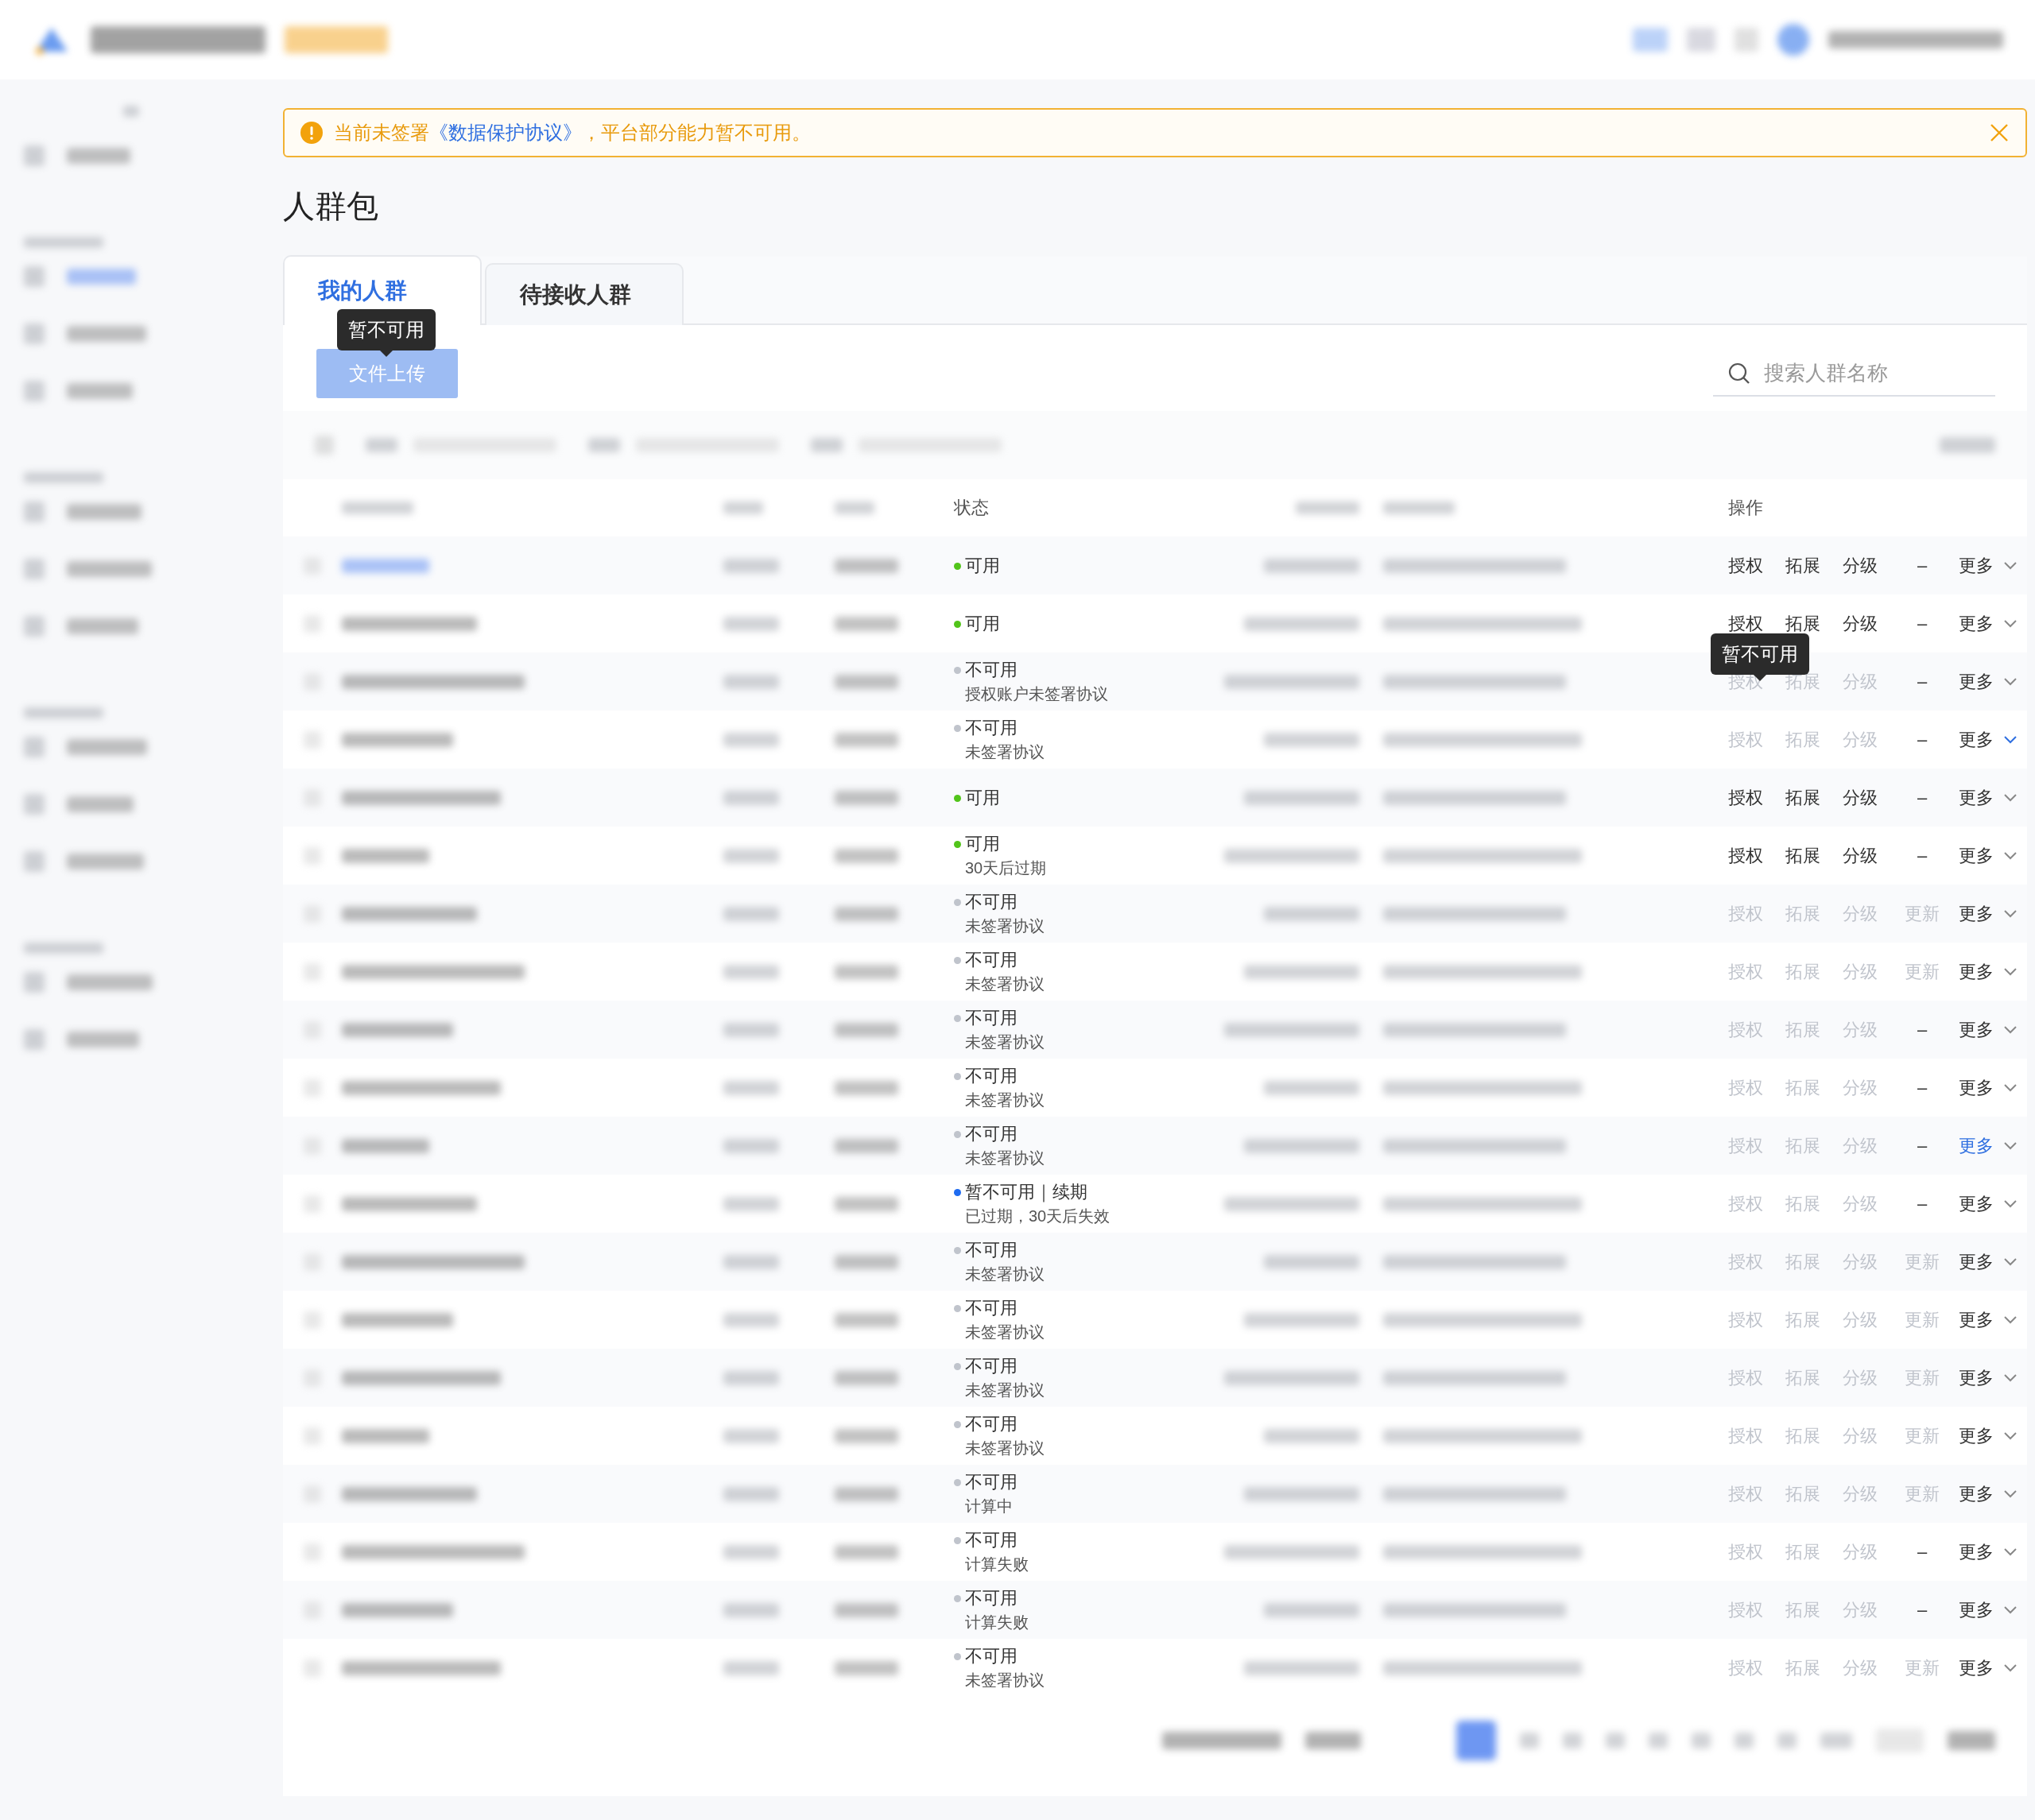 The height and width of the screenshot is (1820, 2035). Describe the element at coordinates (1026, 1192) in the screenshot. I see `status-label: 暂不可用｜续期` at that location.